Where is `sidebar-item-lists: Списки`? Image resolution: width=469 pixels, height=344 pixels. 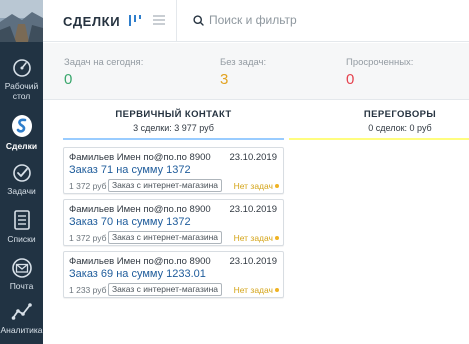 sidebar-item-lists: Списки is located at coordinates (21, 226).